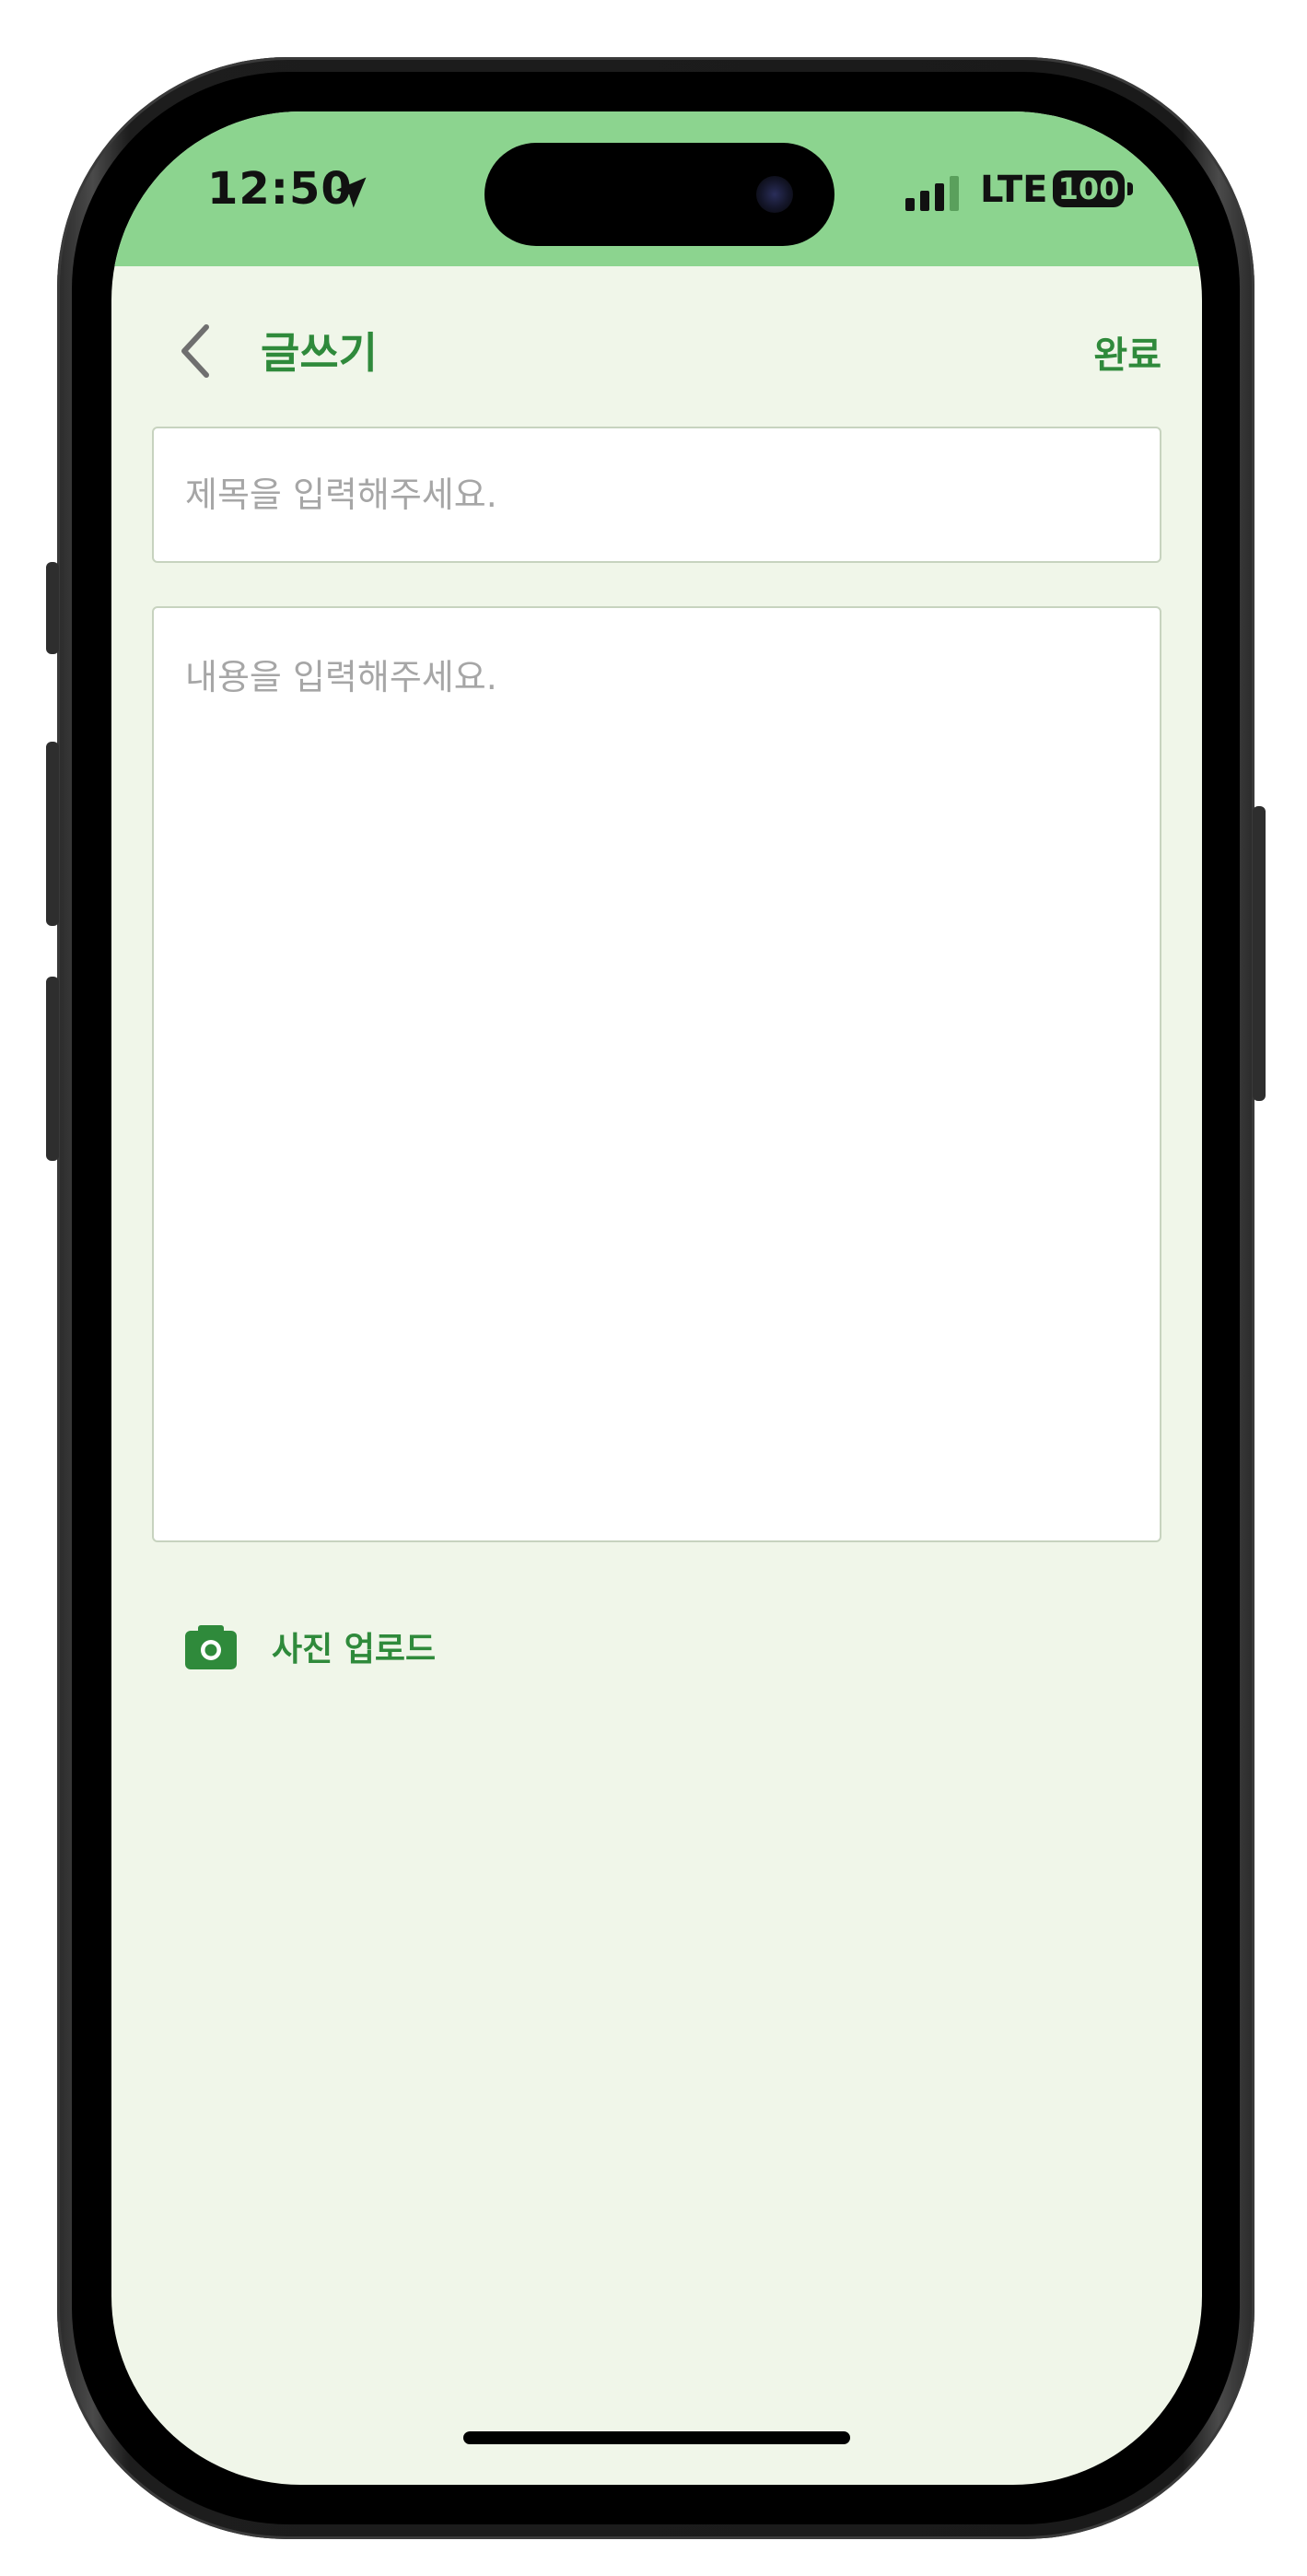  I want to click on battery-icon: 100, so click(1089, 188).